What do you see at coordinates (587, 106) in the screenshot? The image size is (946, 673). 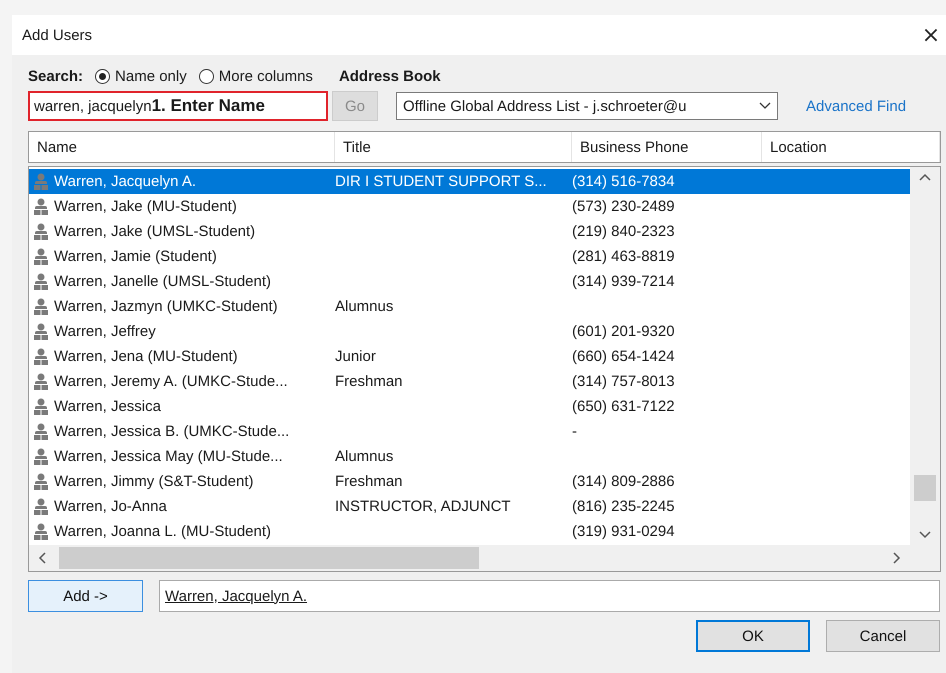 I see `address-book-dropdown: Offline Global Address List - j.schroeter@u` at bounding box center [587, 106].